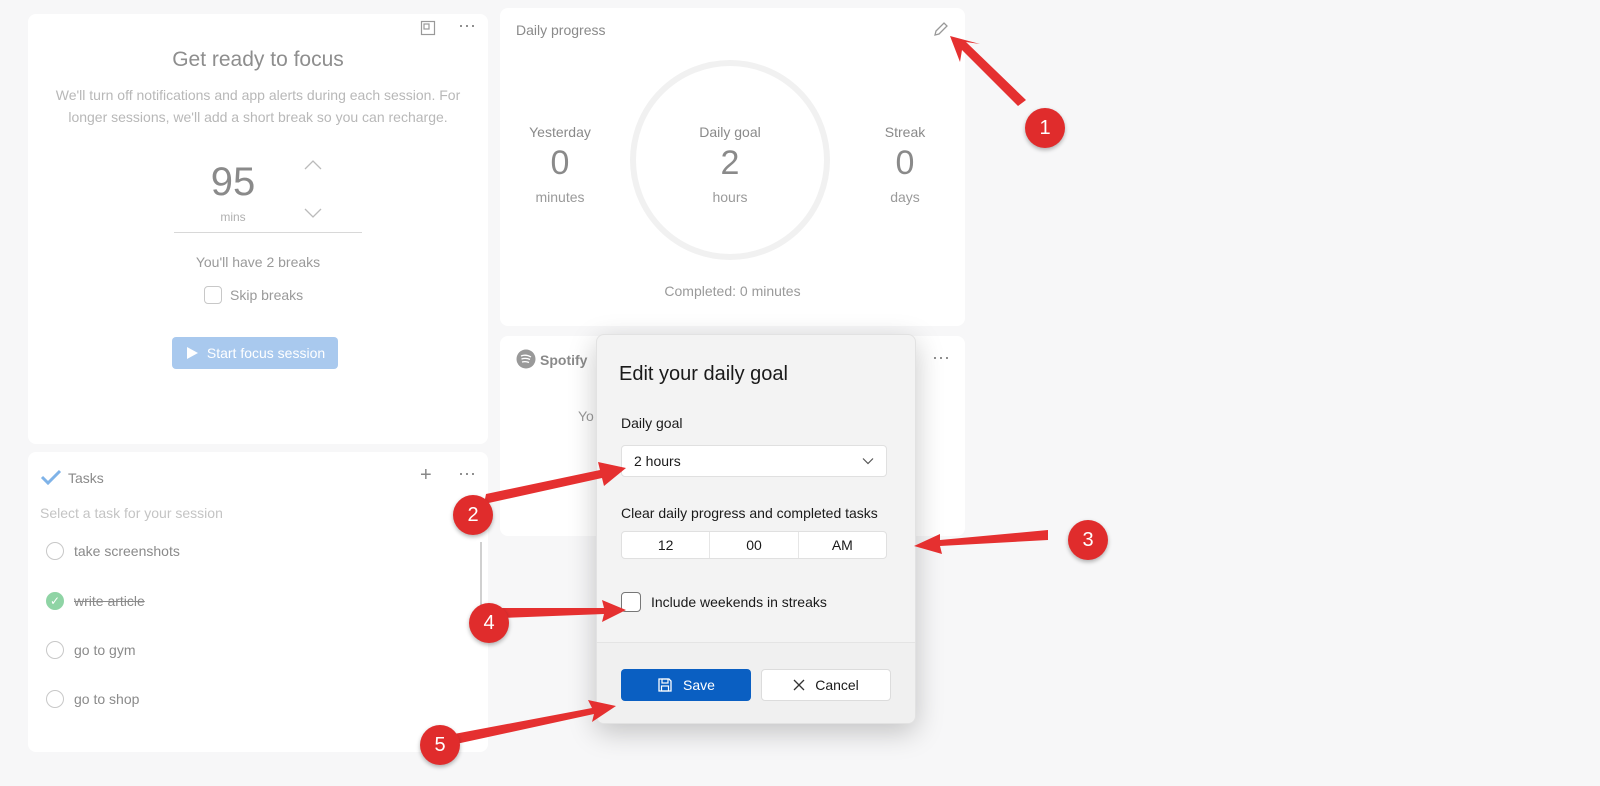 The image size is (1600, 786). What do you see at coordinates (440, 745) in the screenshot?
I see `annotation-marker-5: 5` at bounding box center [440, 745].